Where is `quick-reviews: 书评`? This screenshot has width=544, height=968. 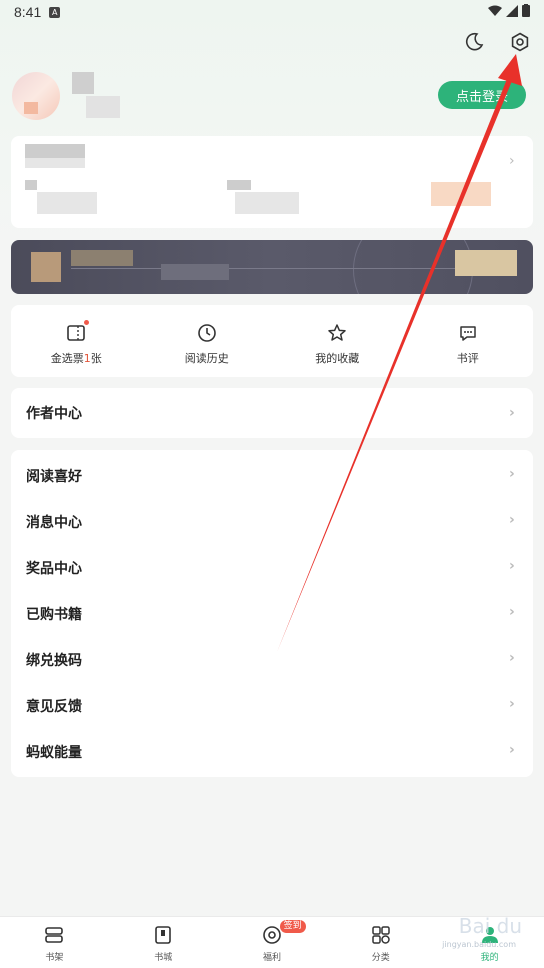
quick-reviews: 书评 is located at coordinates (468, 341).